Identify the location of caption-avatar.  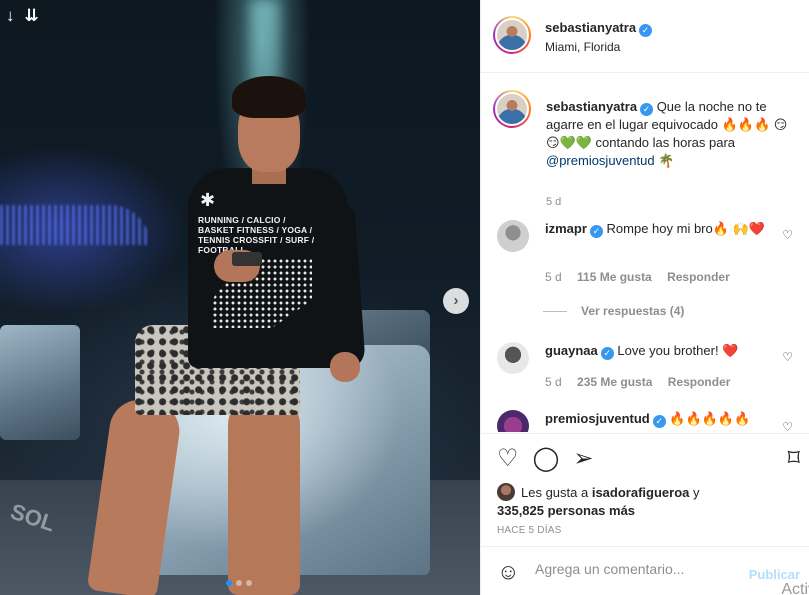
(512, 109).